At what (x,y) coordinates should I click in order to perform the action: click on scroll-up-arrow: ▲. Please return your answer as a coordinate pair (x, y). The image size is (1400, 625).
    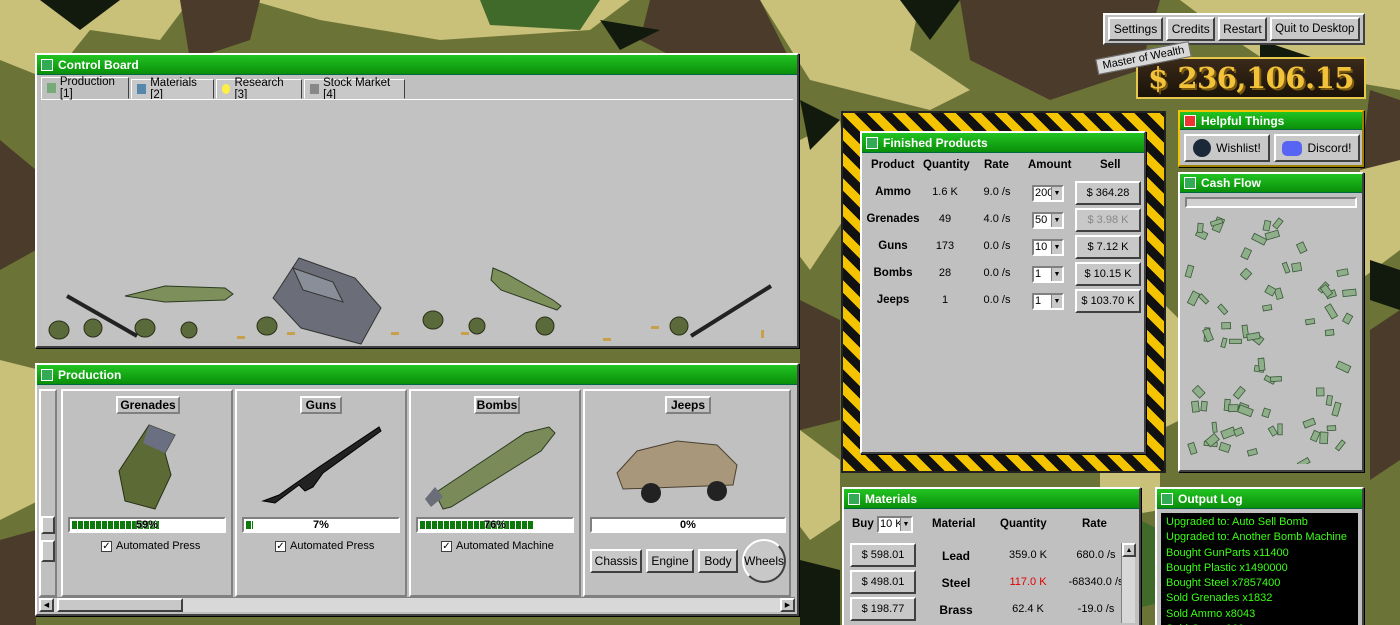
    Looking at the image, I should click on (1129, 550).